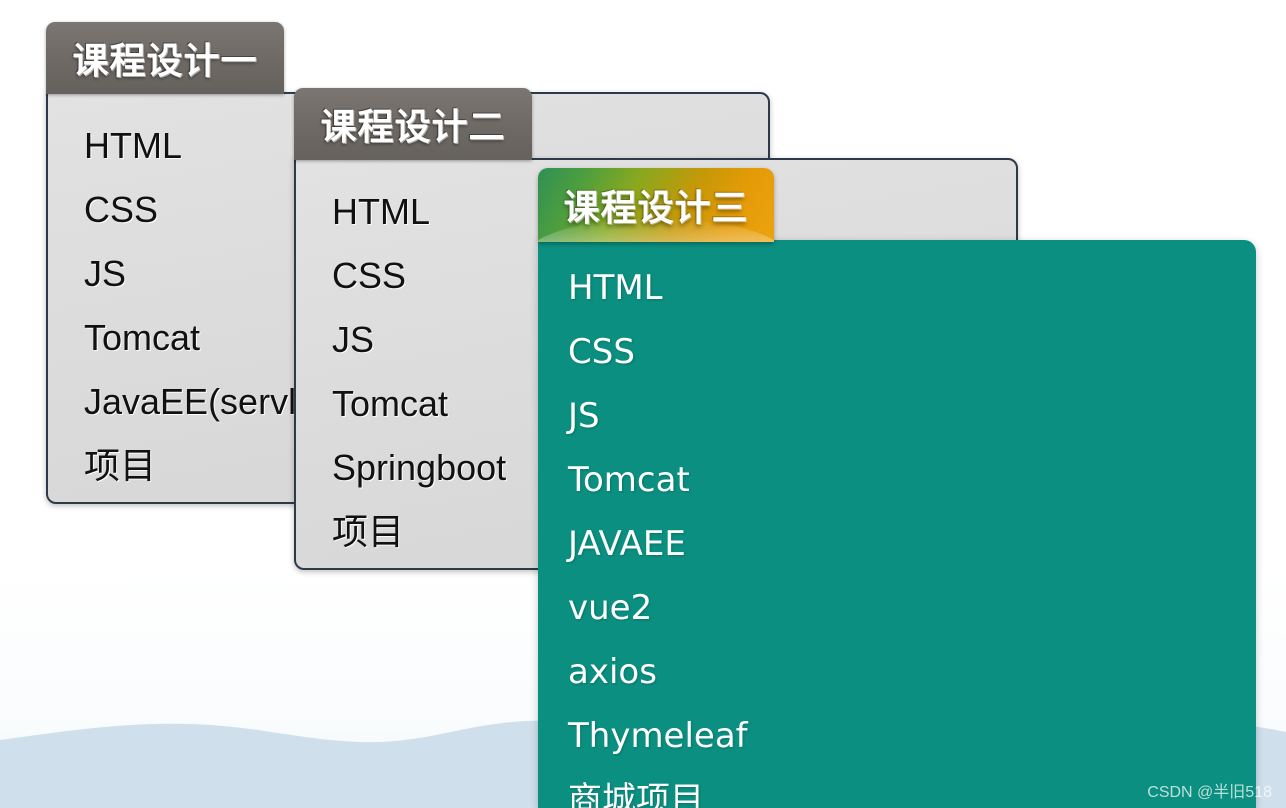 This screenshot has width=1286, height=808. I want to click on list-item: axios, so click(612, 672).